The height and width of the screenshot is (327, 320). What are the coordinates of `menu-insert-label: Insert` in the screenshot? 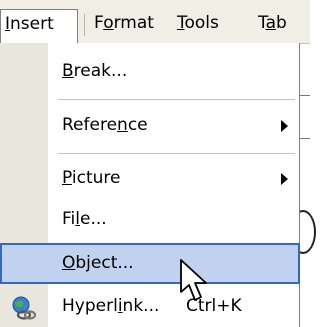 It's located at (29, 24).